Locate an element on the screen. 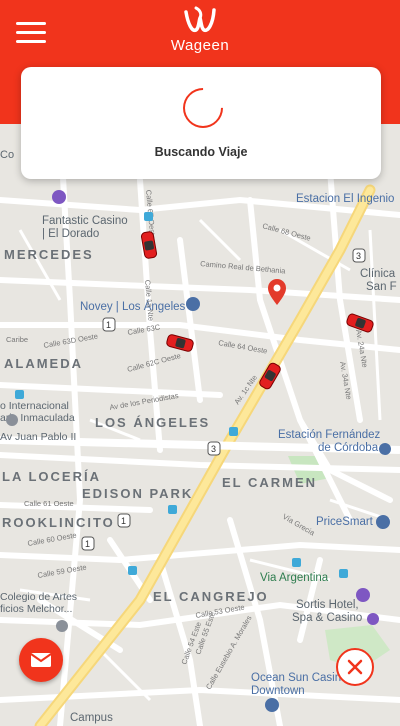 Image resolution: width=400 pixels, height=726 pixels. neighborhood-label: LA LOCERÍA is located at coordinates (51, 476).